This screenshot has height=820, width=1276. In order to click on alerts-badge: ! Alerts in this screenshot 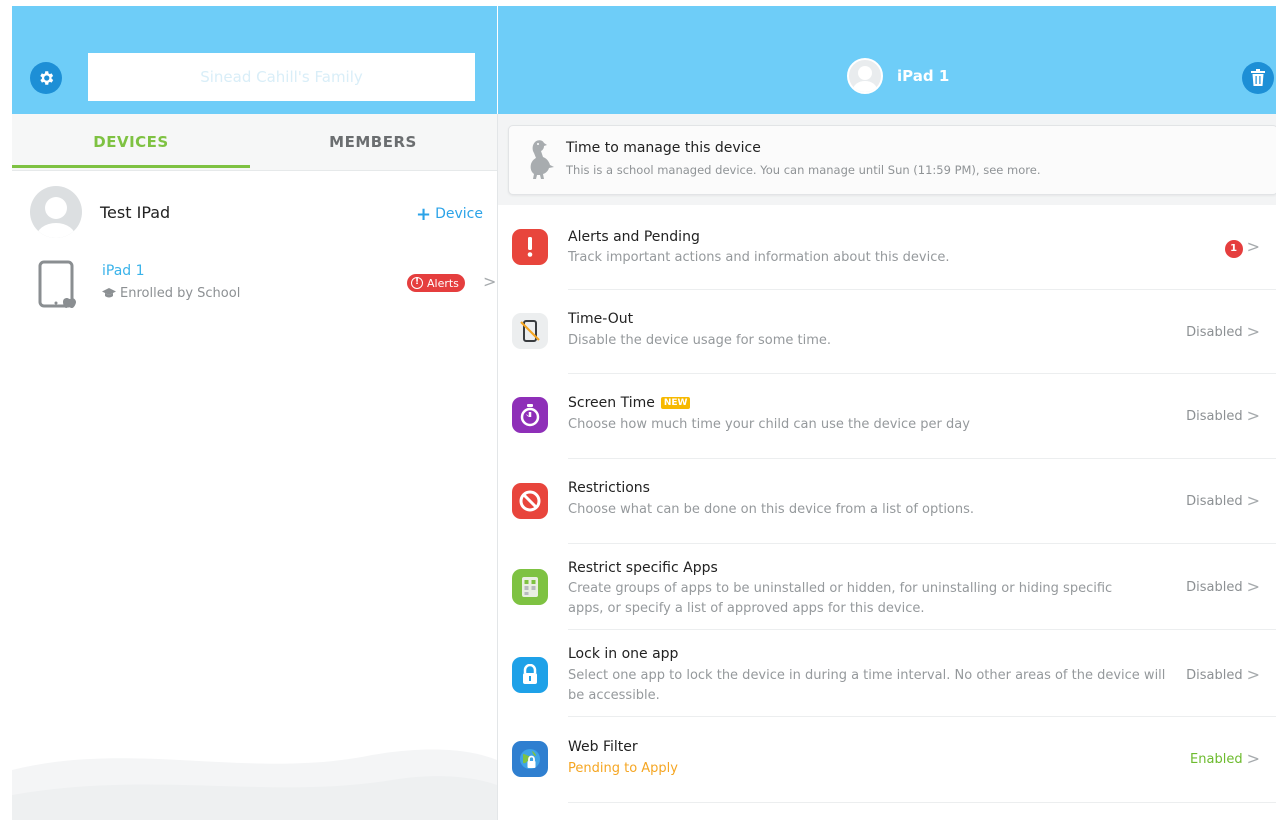, I will do `click(436, 283)`.